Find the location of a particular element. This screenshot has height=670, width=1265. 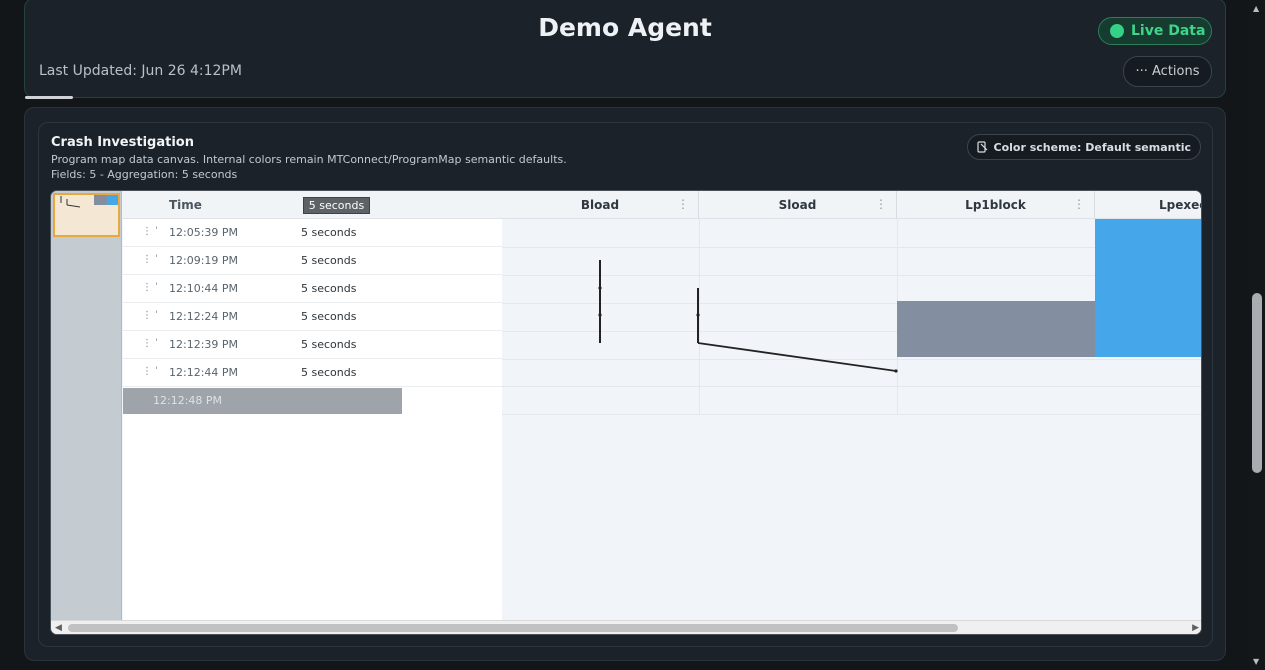

table-row: ⋮ ˈ 12:09:19 PM 5 seconds is located at coordinates (312, 261).